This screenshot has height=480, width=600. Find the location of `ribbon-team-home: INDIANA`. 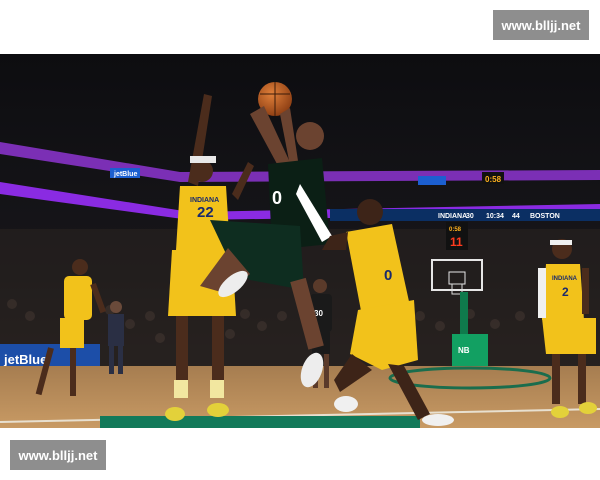

ribbon-team-home: INDIANA is located at coordinates (452, 216).